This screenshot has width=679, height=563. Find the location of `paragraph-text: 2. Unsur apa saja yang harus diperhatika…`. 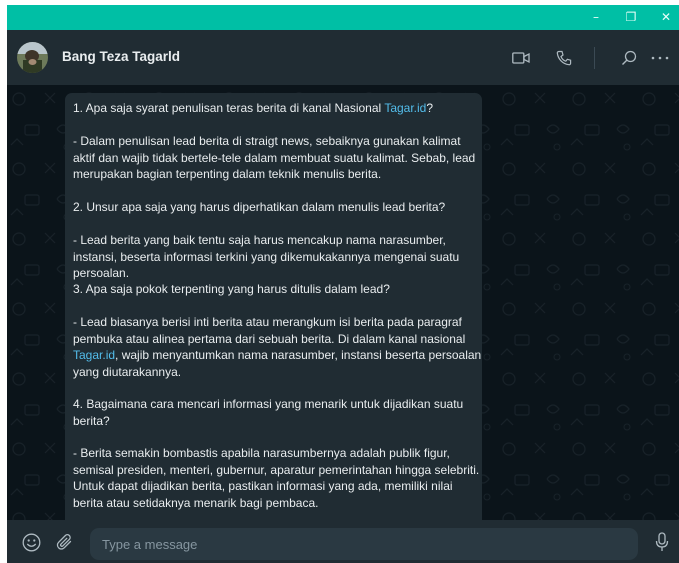

paragraph-text: 2. Unsur apa saja yang harus diperhatika… is located at coordinates (259, 207).